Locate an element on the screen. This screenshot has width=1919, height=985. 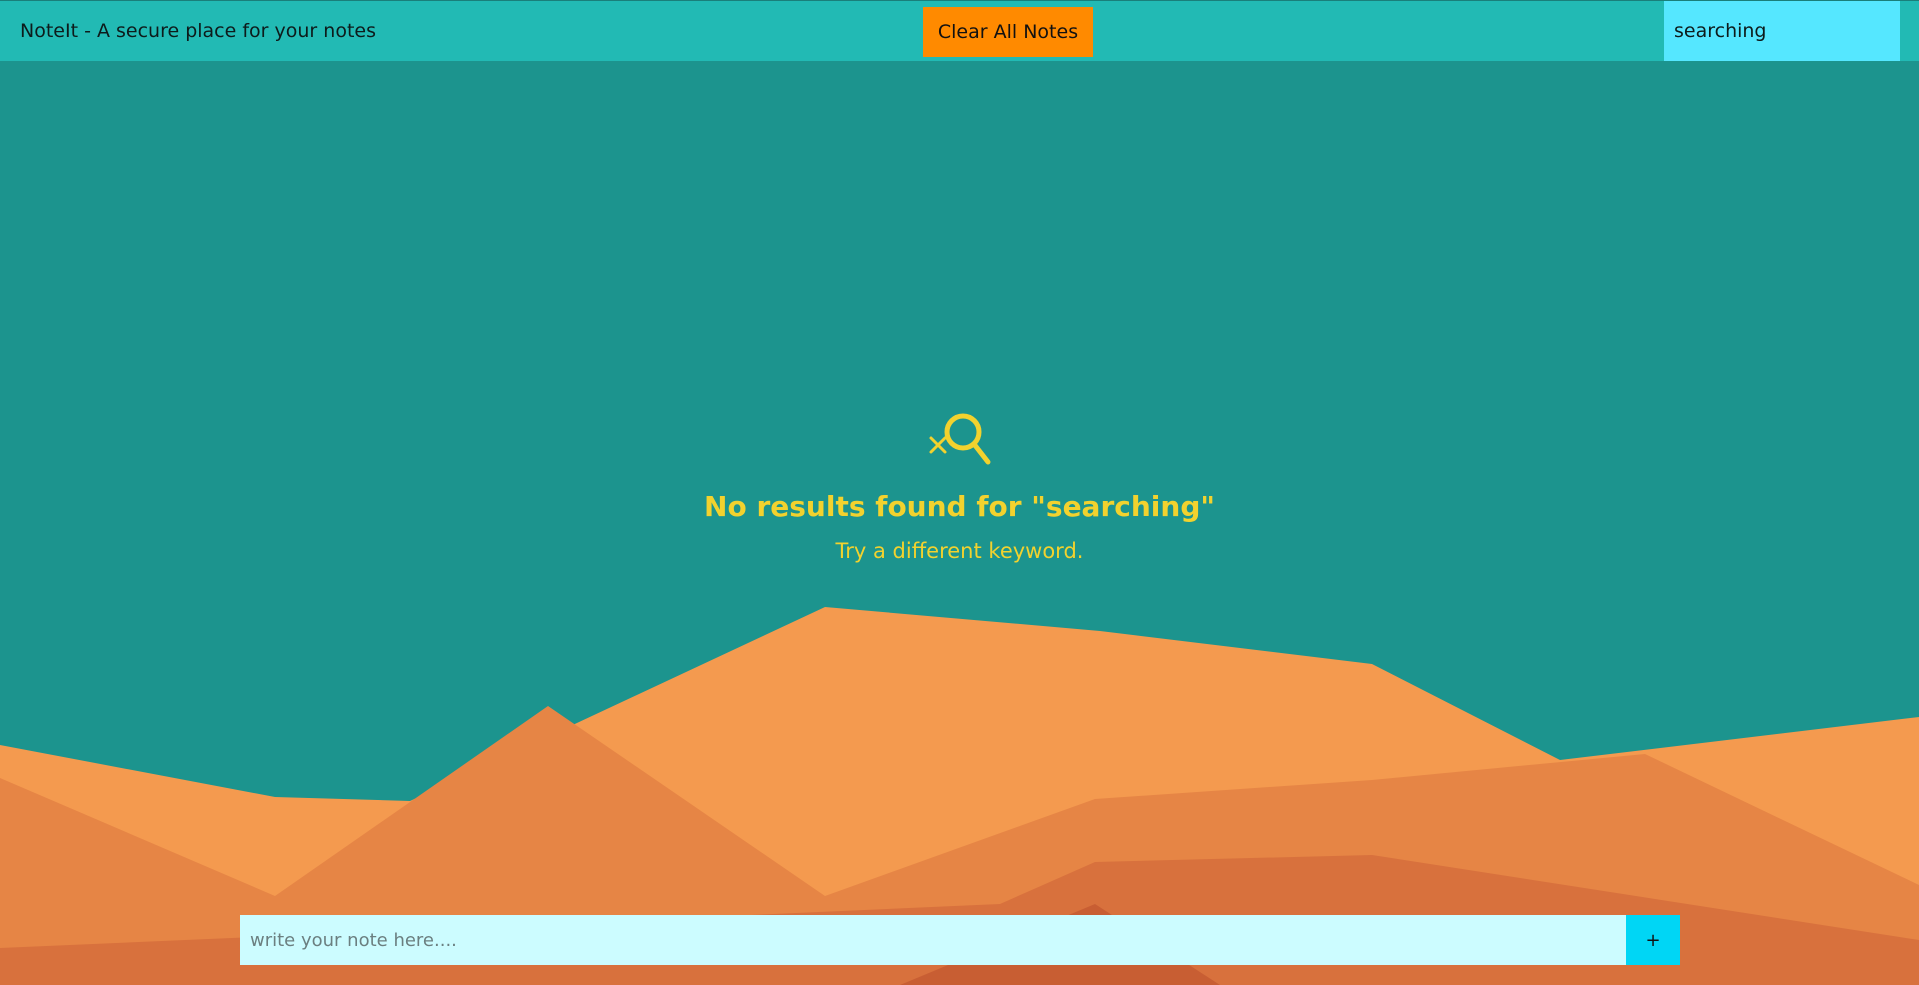
no-results-subtitle: Try a different keyword. is located at coordinates (959, 551).